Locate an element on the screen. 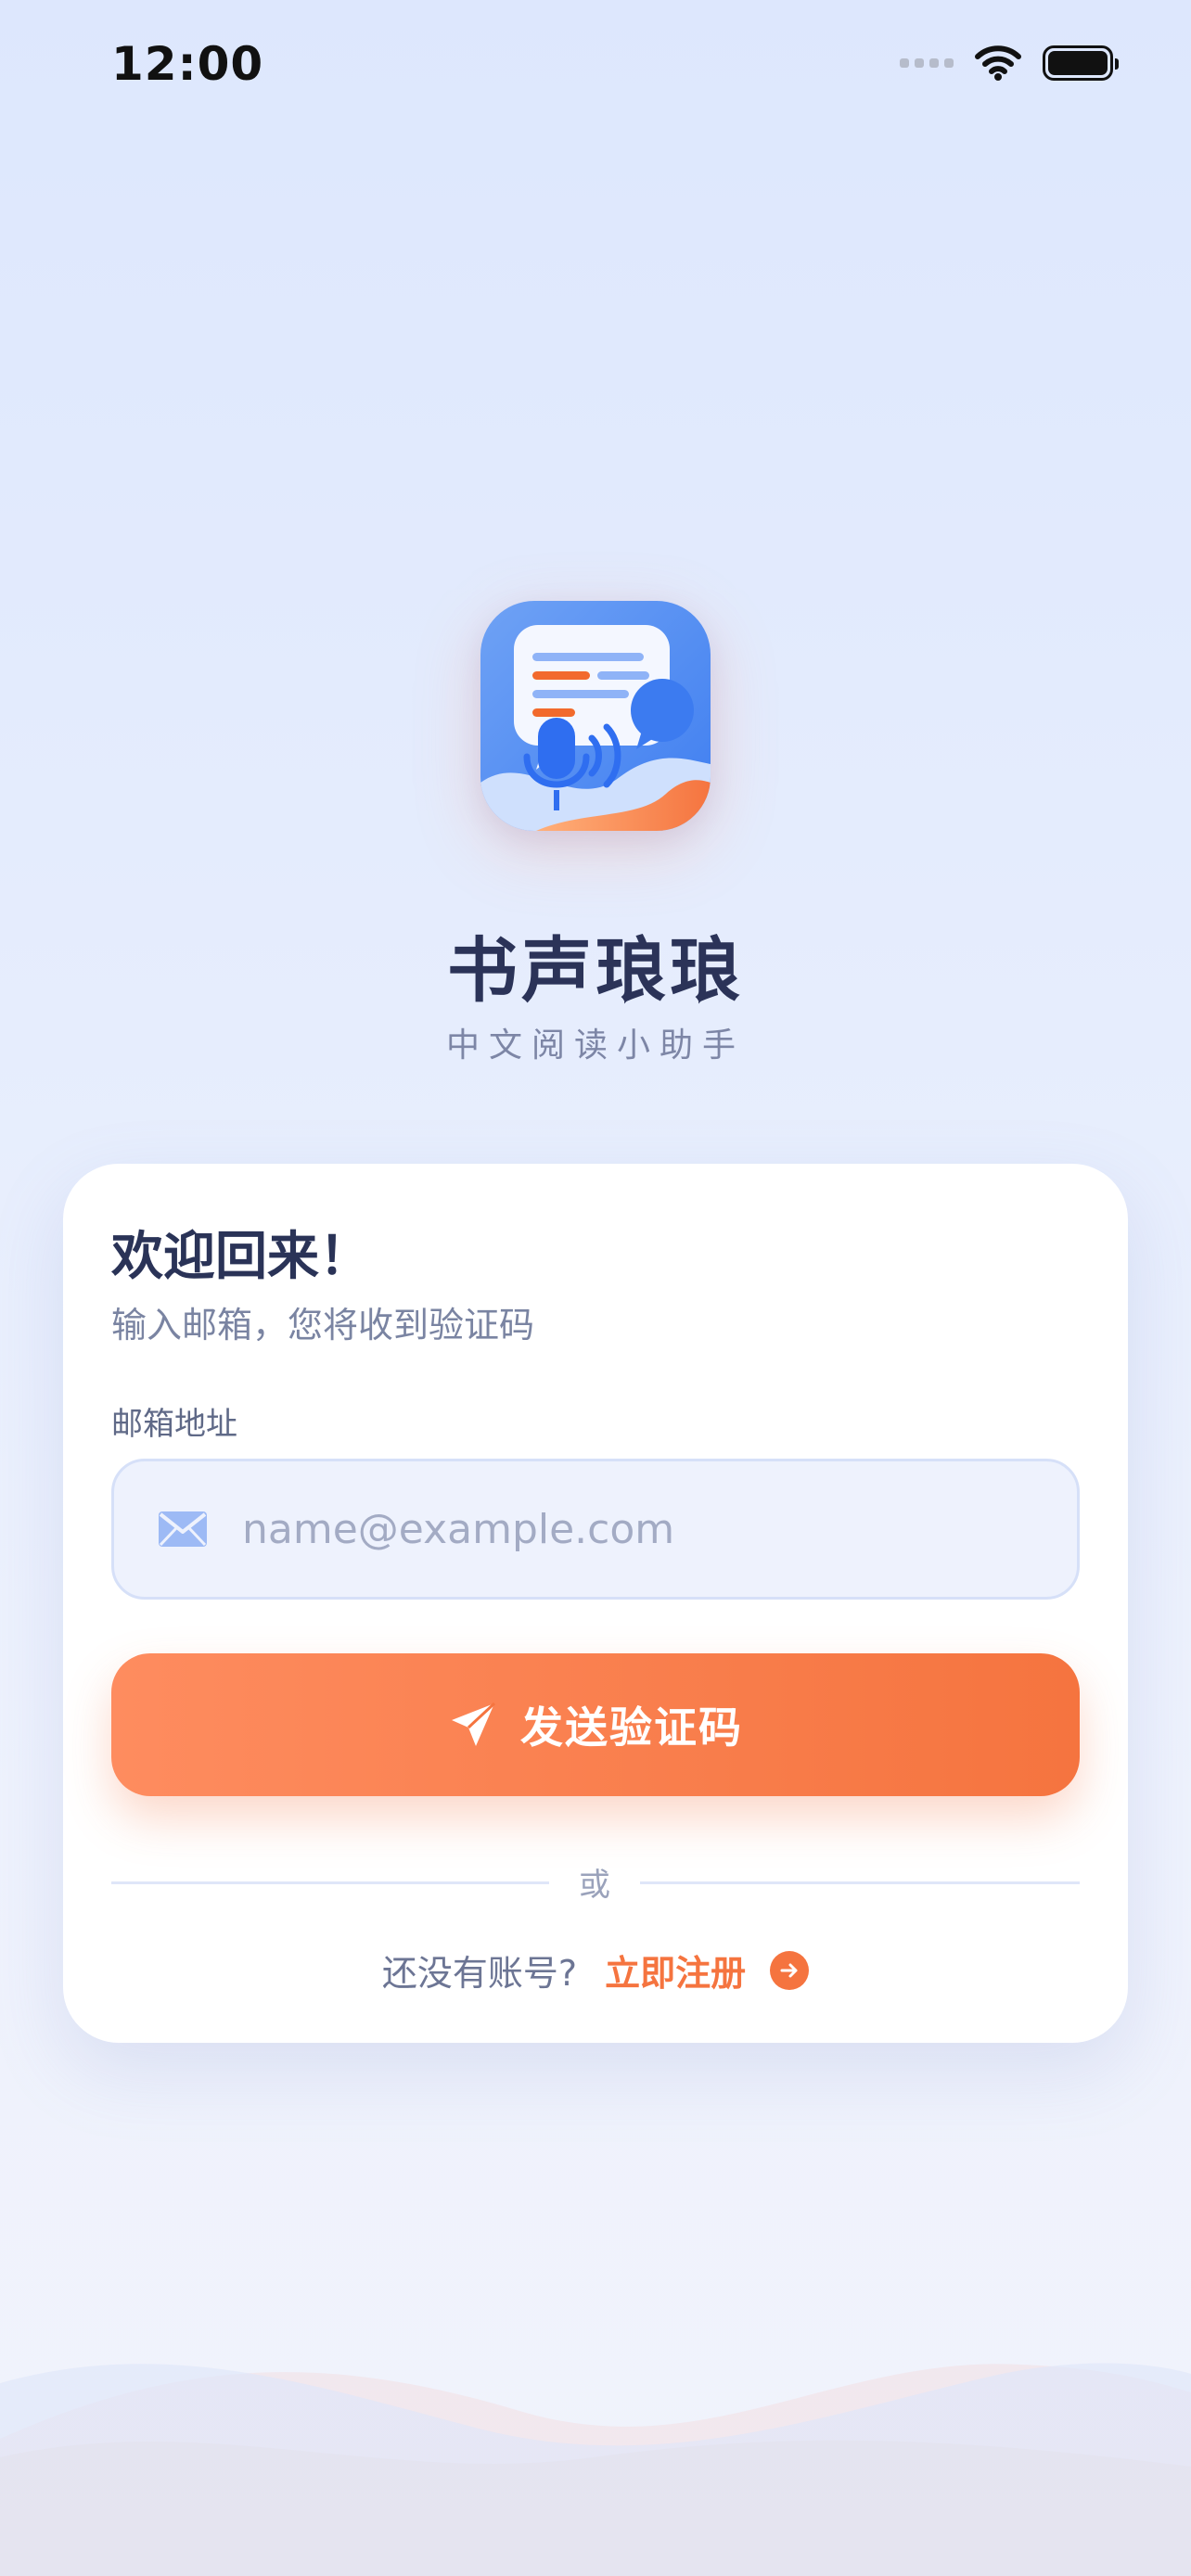 Image resolution: width=1191 pixels, height=2576 pixels. status-icons is located at coordinates (1010, 64).